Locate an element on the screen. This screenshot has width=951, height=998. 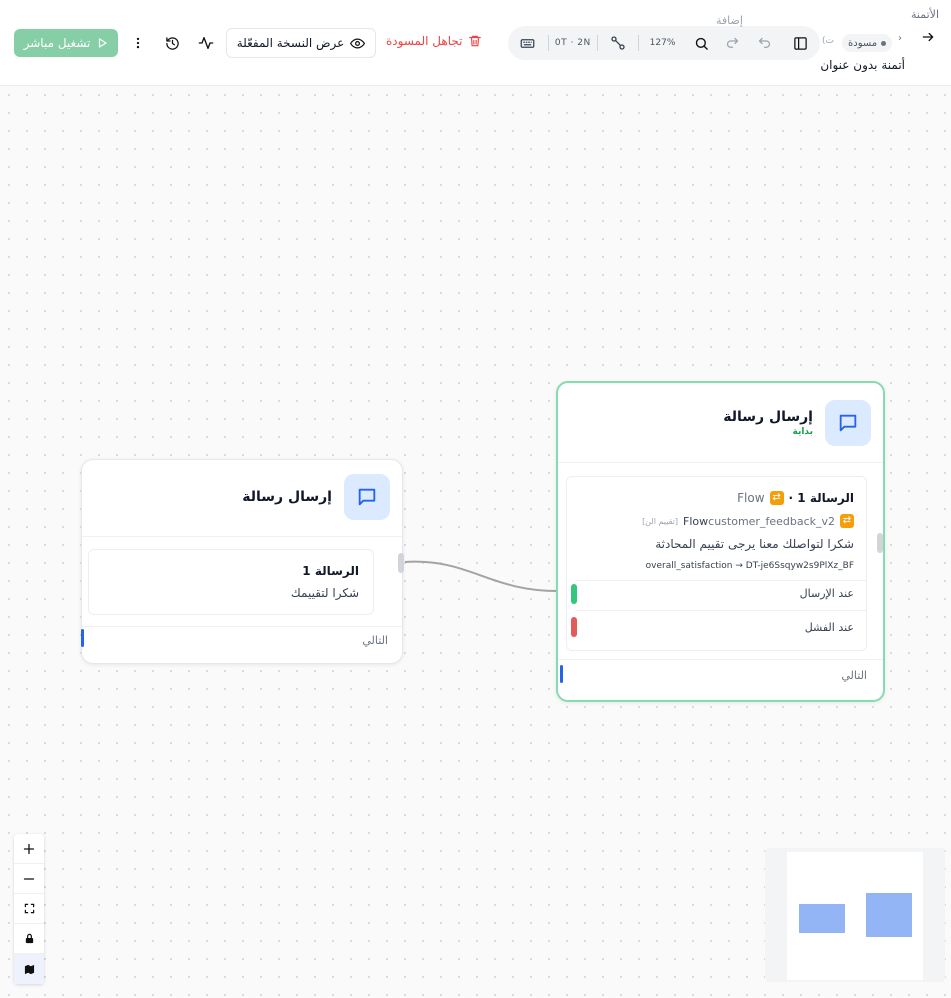
message-text: شكرا لتواصلك معنا يرجى تقييم المحادثة is located at coordinates (754, 544).